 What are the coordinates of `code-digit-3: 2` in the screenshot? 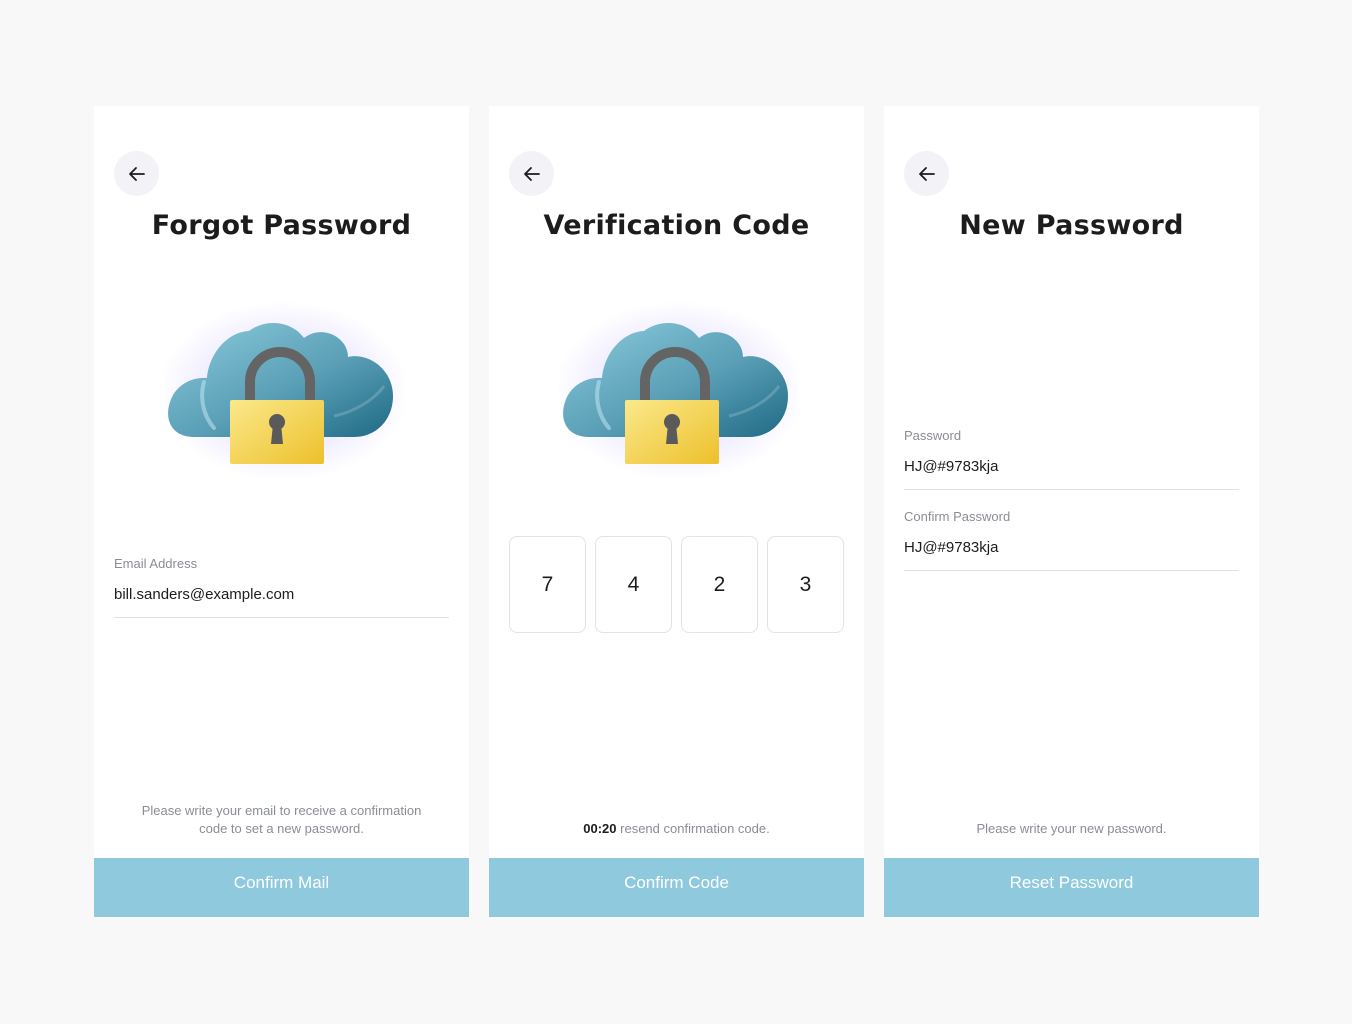 It's located at (719, 584).